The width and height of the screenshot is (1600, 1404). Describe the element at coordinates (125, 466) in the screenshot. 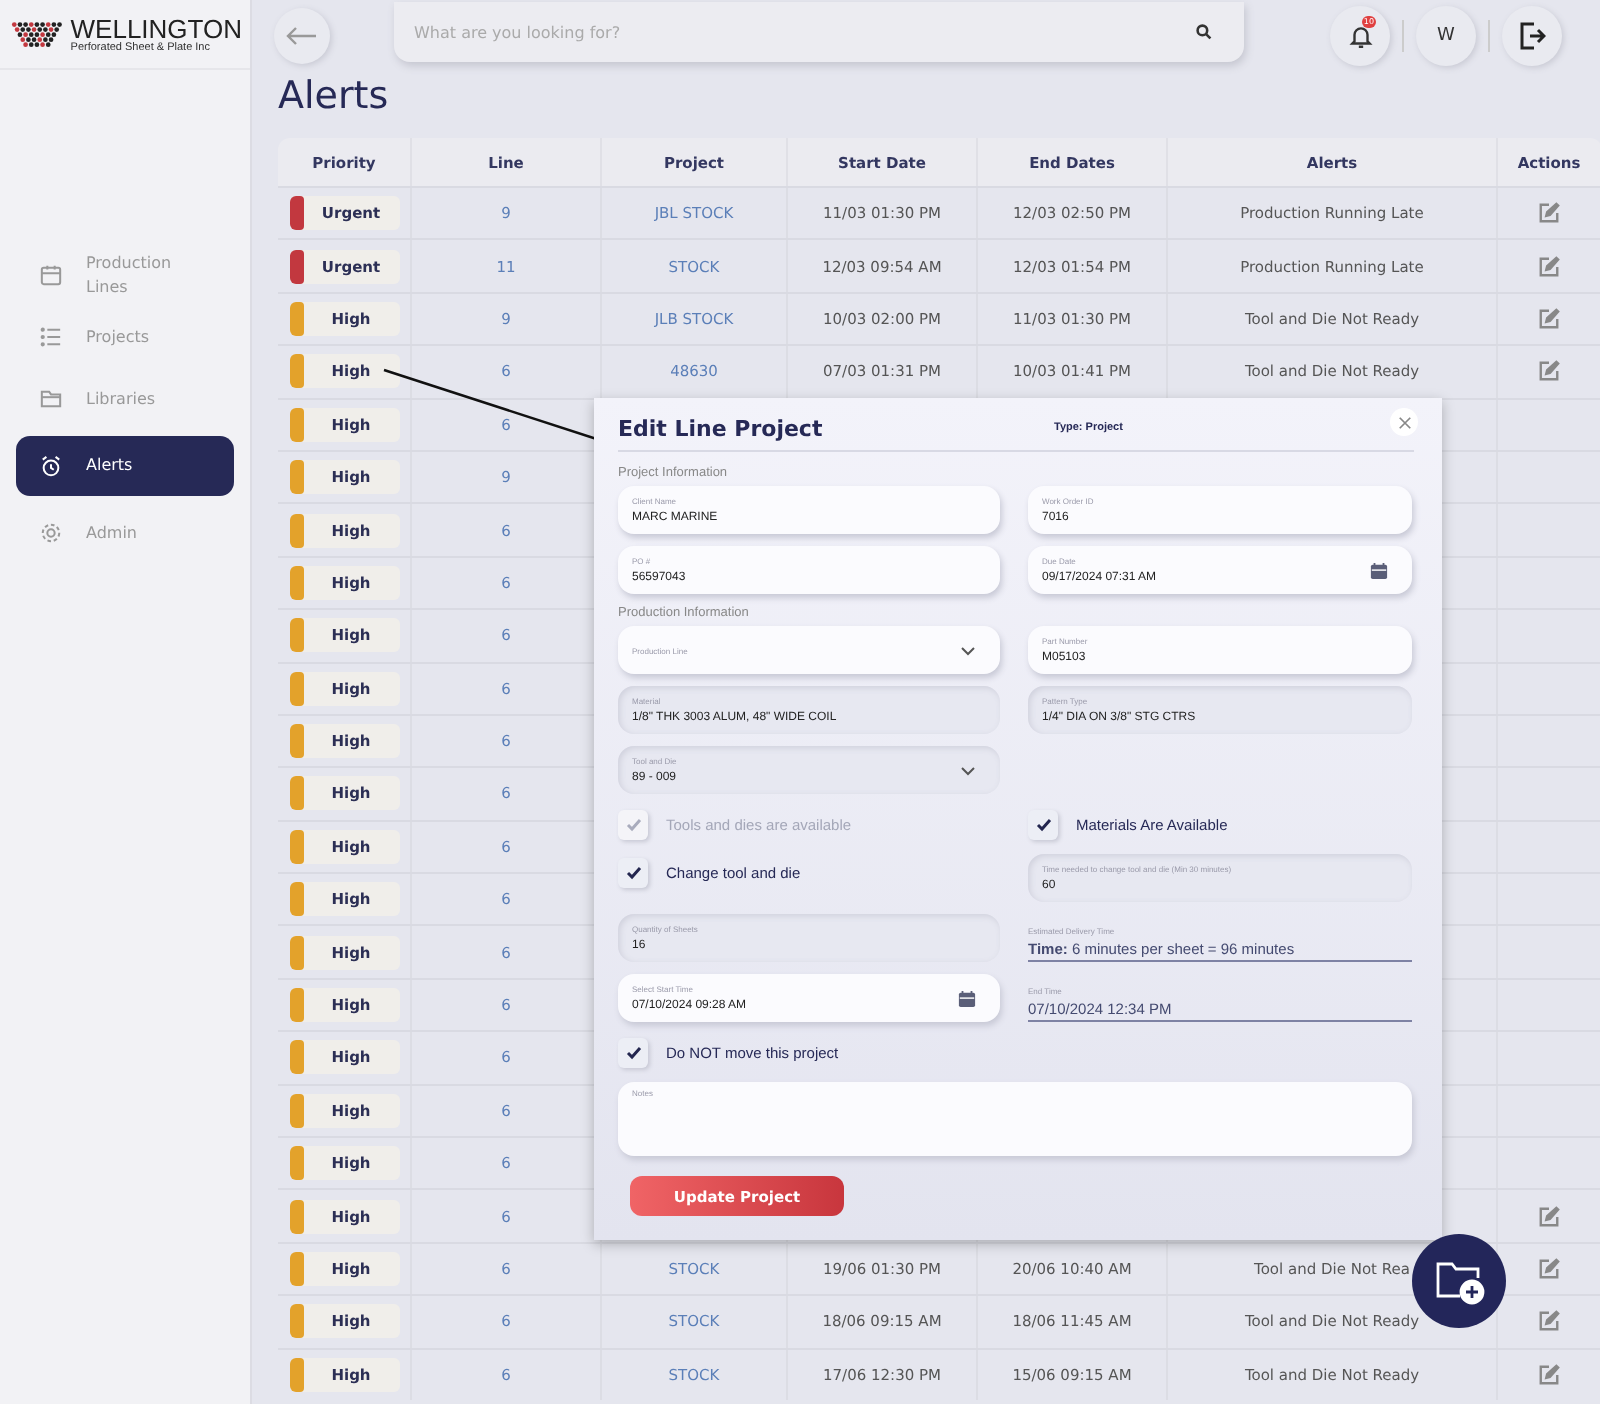

I see `sidebar-item: Alerts` at that location.